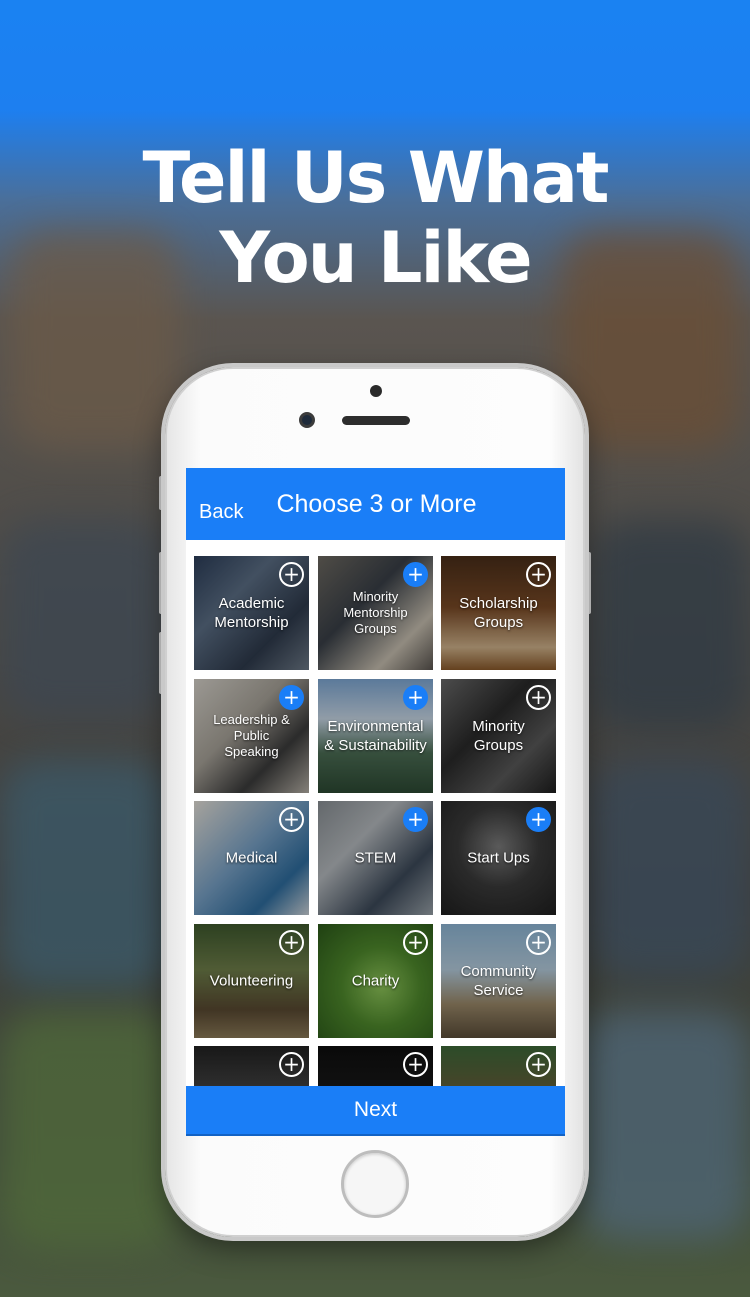 This screenshot has height=1297, width=750. I want to click on category-tile: Start Ups +, so click(498, 858).